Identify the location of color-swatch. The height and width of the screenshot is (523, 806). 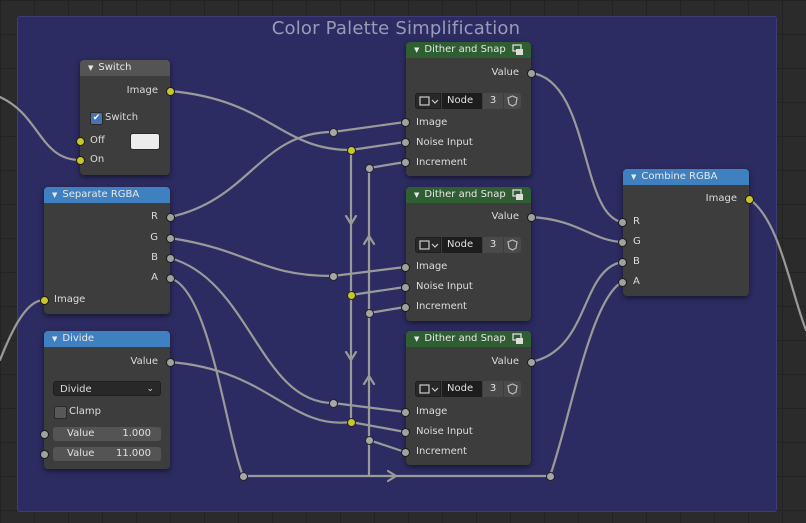
(145, 141).